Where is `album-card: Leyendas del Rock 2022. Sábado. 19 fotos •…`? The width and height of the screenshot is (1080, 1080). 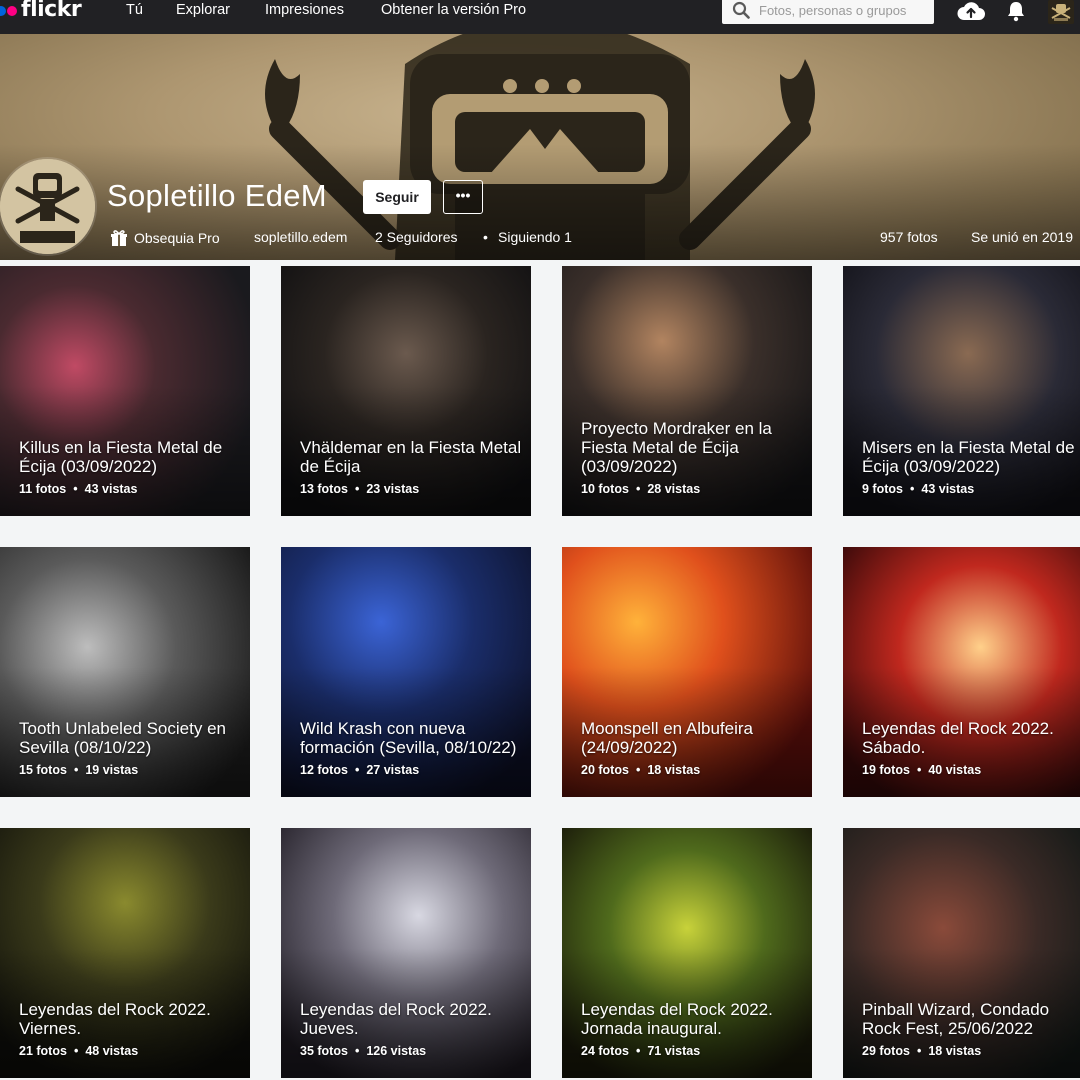 album-card: Leyendas del Rock 2022. Sábado. 19 fotos •… is located at coordinates (961, 672).